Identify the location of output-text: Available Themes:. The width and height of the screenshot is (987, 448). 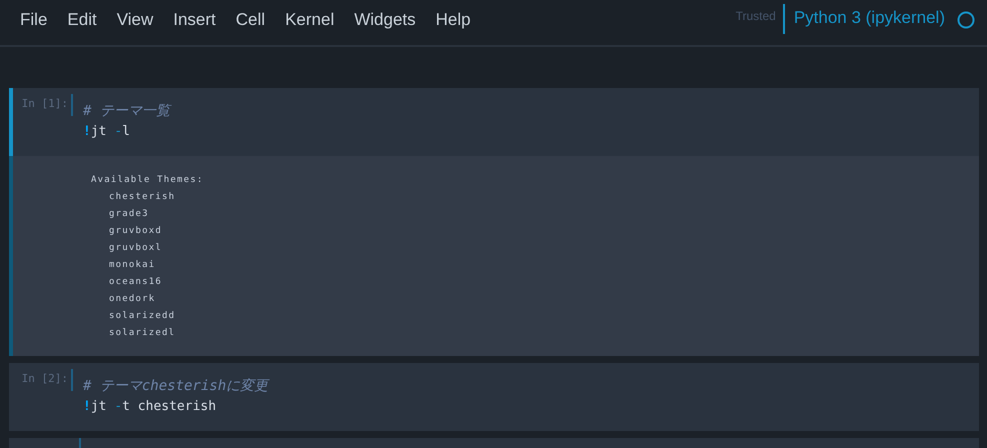
(148, 180).